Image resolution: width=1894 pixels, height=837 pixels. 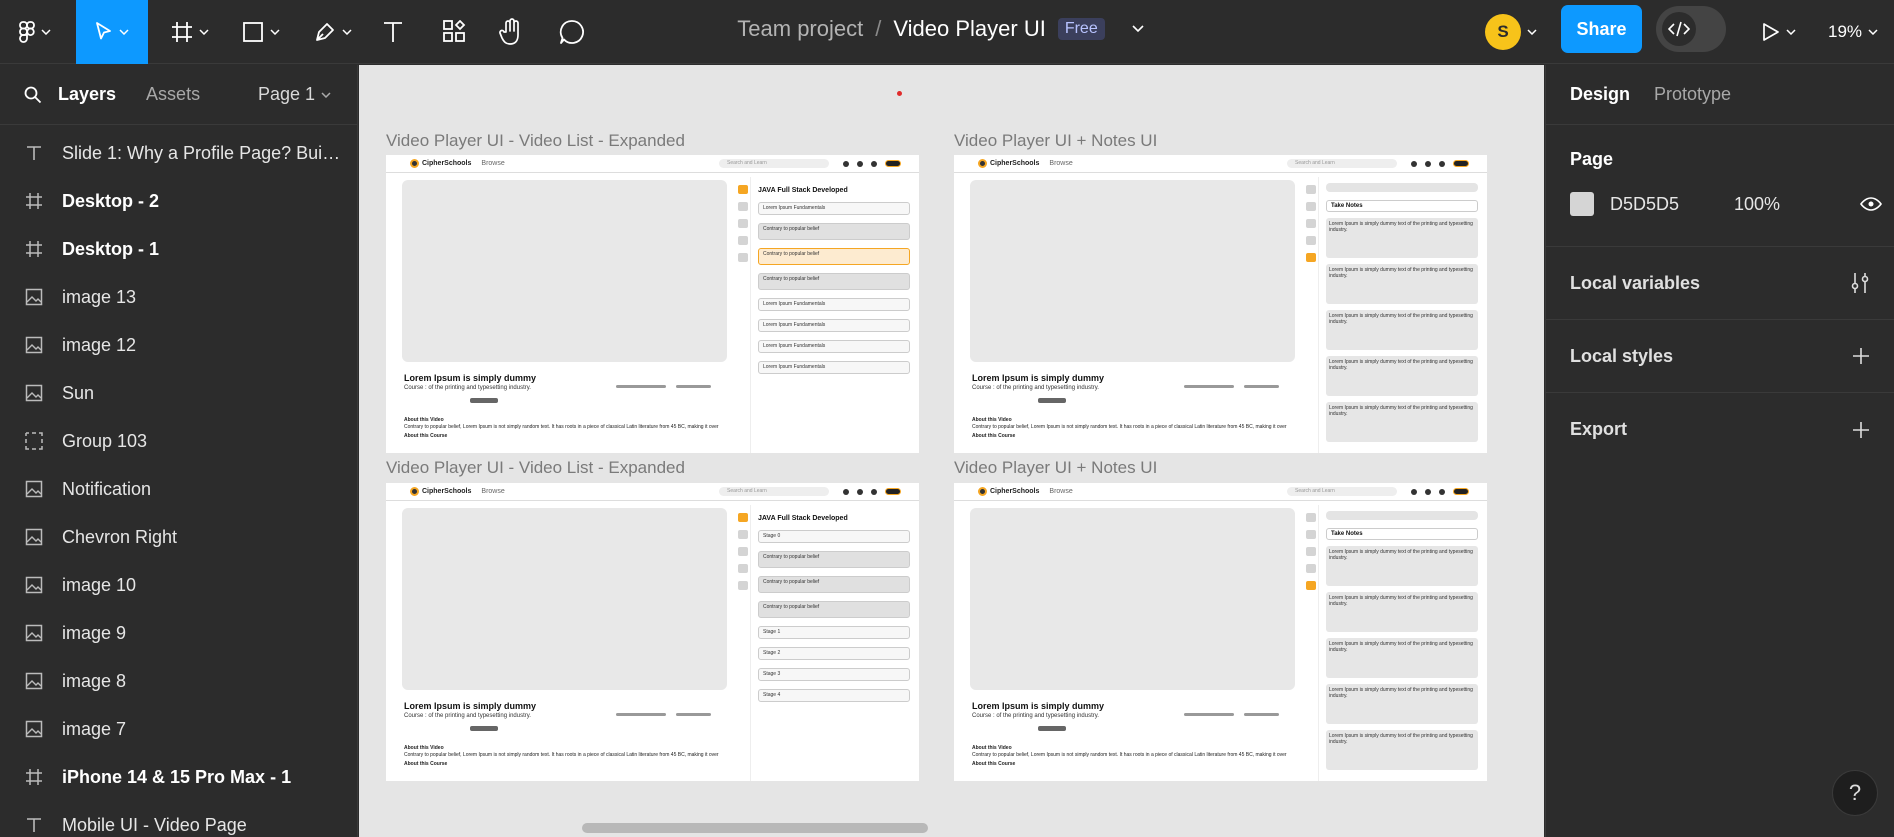 I want to click on avatar: S, so click(x=1503, y=32).